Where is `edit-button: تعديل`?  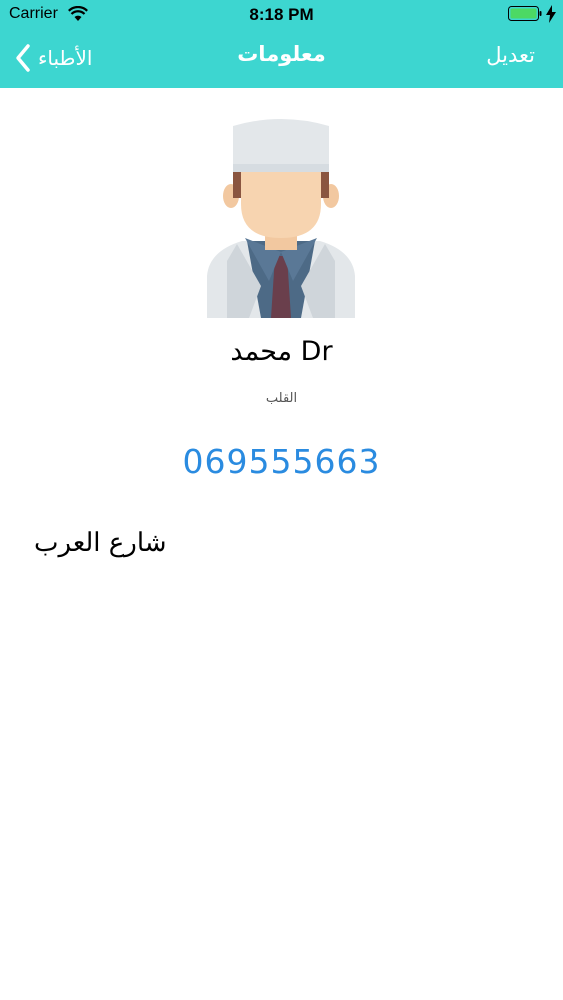 edit-button: تعديل is located at coordinates (510, 55).